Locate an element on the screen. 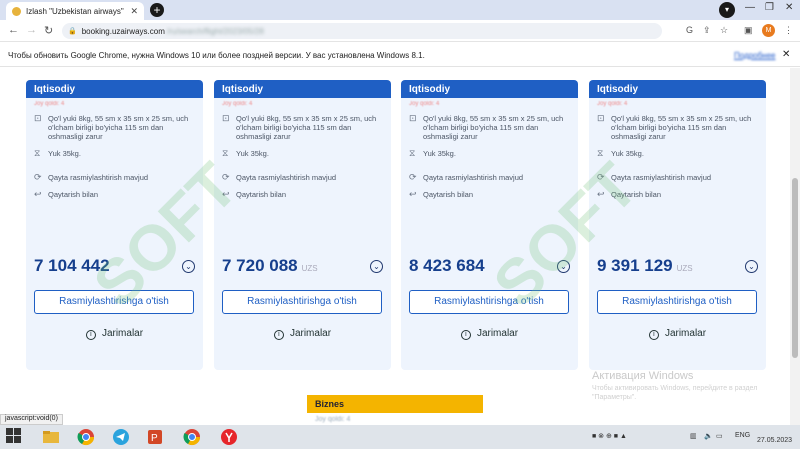  powerpoint-icon: P is located at coordinates (155, 437).